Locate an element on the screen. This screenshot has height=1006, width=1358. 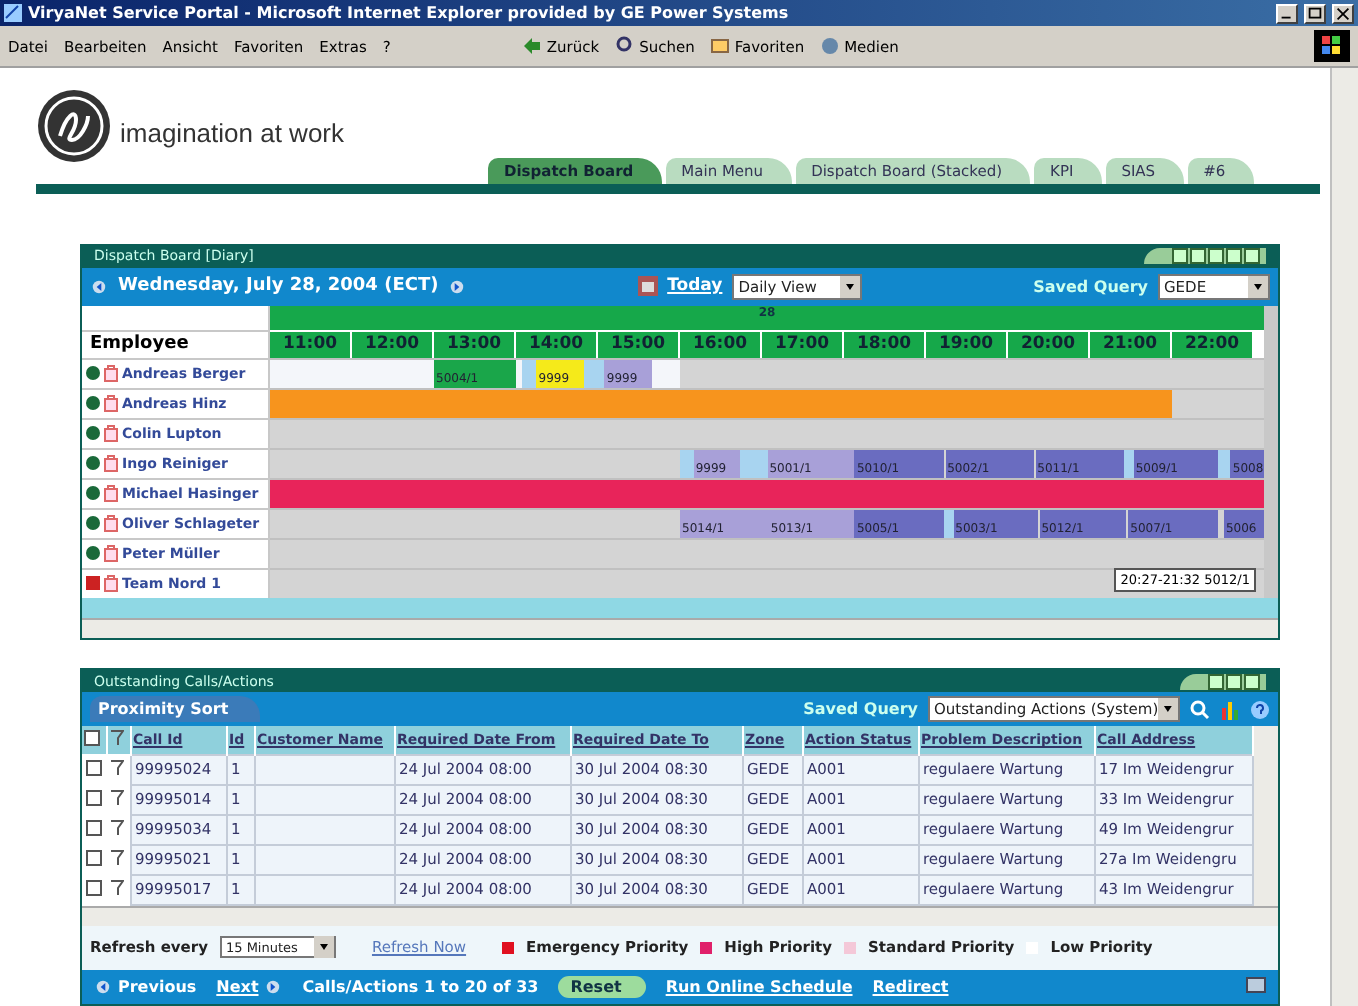
close-icon is located at coordinates (1343, 13).